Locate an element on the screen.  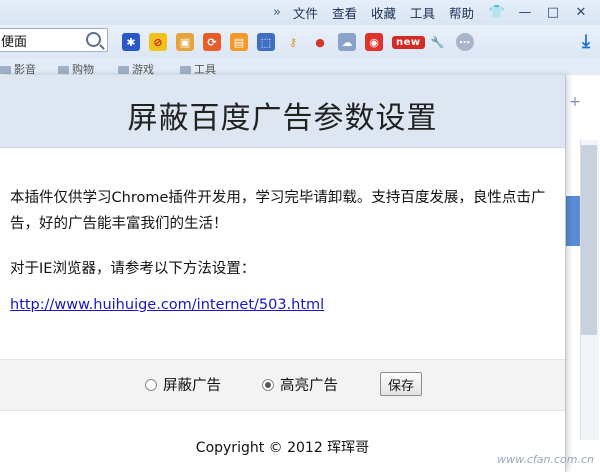
bookmark-folder: 游戏 is located at coordinates (136, 68).